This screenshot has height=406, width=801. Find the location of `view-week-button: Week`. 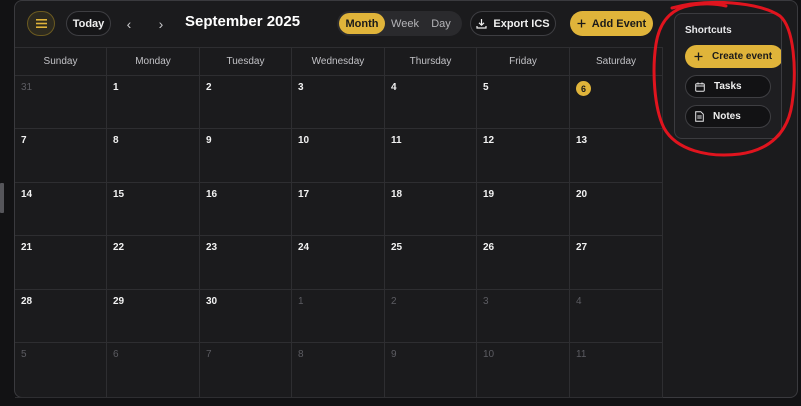

view-week-button: Week is located at coordinates (405, 23).